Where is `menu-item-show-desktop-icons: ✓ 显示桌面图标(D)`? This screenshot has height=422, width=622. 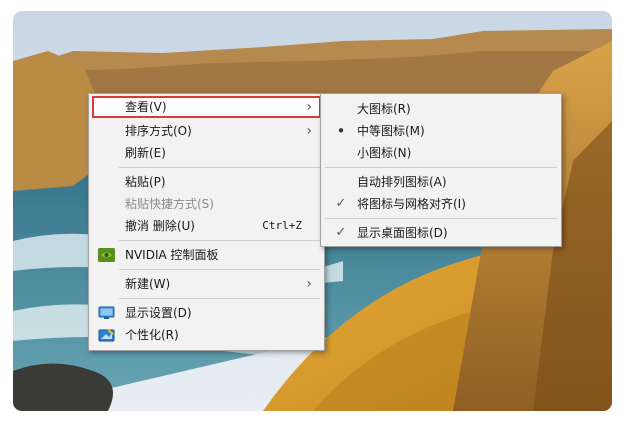
menu-item-show-desktop-icons: ✓ 显示桌面图标(D) is located at coordinates (441, 233).